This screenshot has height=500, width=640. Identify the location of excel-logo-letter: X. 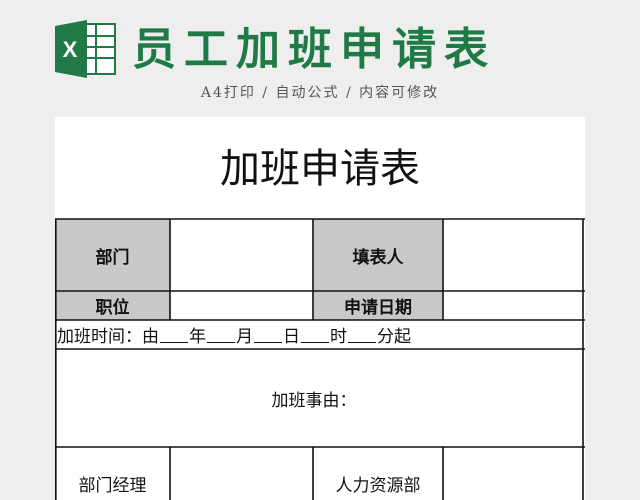
(70, 49).